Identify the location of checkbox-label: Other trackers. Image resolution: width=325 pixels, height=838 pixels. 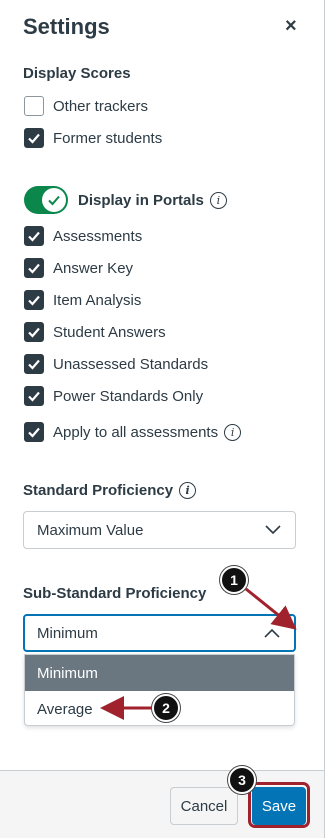
(101, 106).